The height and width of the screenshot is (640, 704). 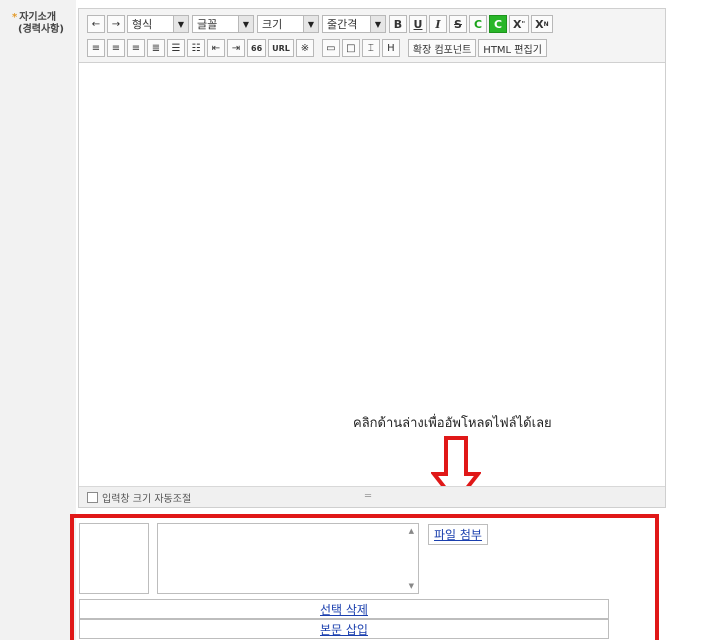 What do you see at coordinates (330, 48) in the screenshot?
I see `table-insert-icon: ▭` at bounding box center [330, 48].